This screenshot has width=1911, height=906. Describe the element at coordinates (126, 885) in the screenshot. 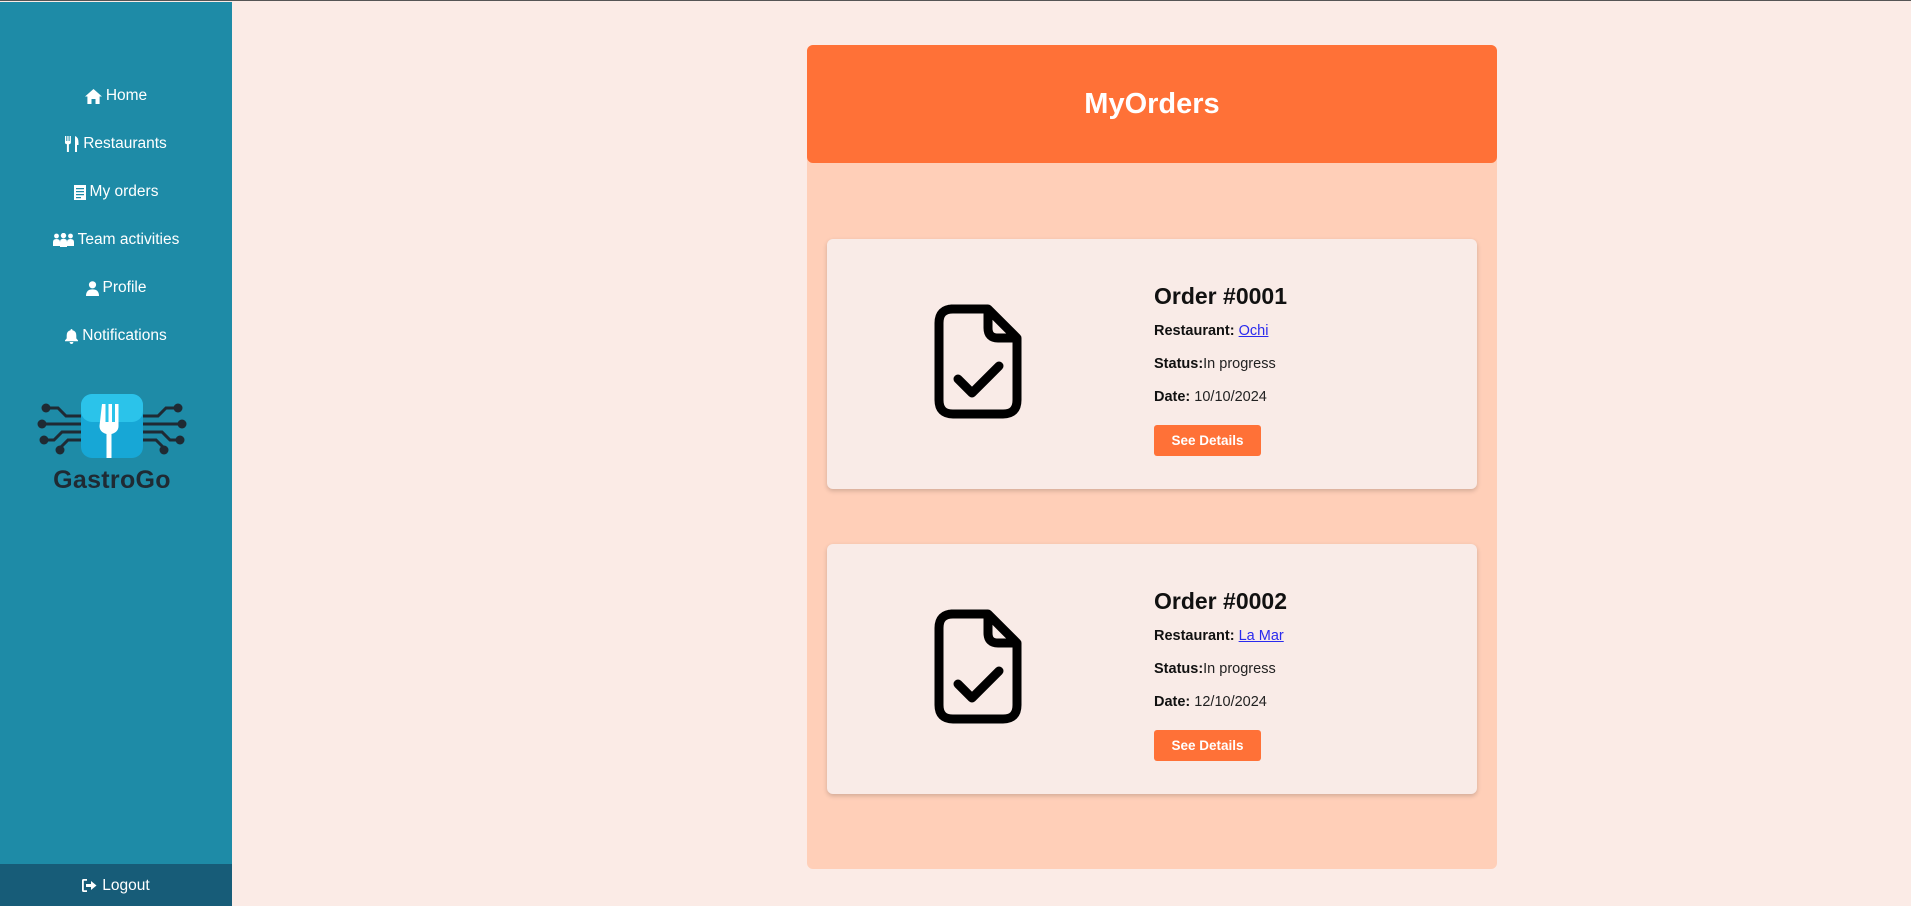

I see `logout-label: Logout` at that location.